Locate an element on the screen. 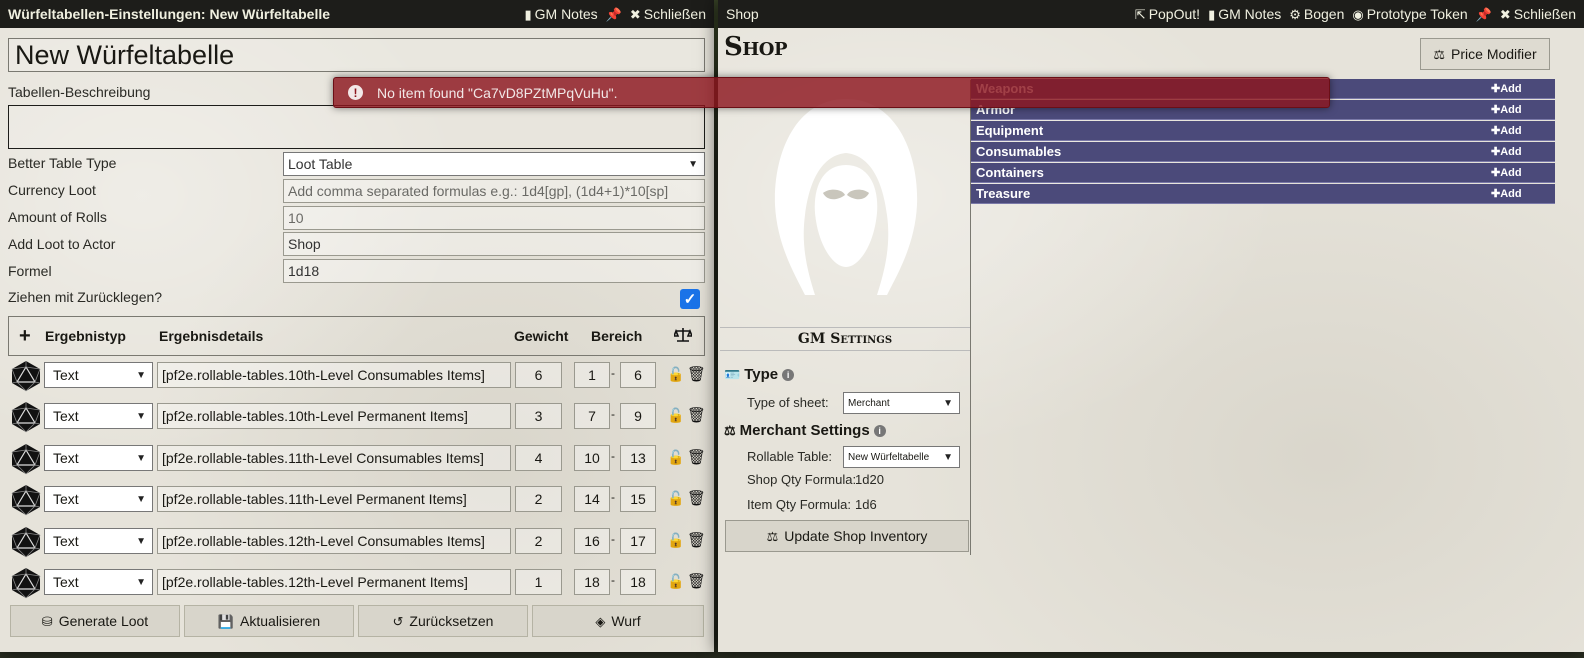 This screenshot has height=658, width=1584. chevron-down-icon: ▼ is located at coordinates (141, 458).